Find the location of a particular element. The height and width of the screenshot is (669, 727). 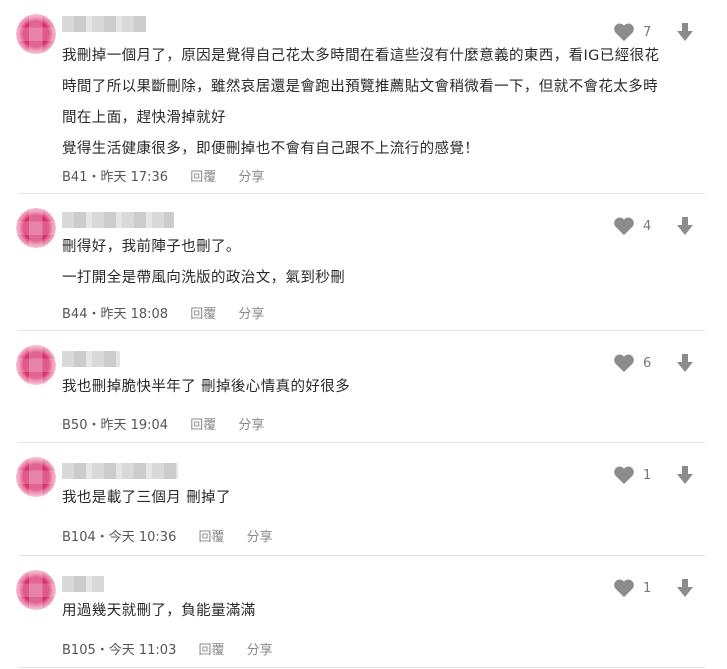

floor-time: B104・今天 10:36 is located at coordinates (119, 537).